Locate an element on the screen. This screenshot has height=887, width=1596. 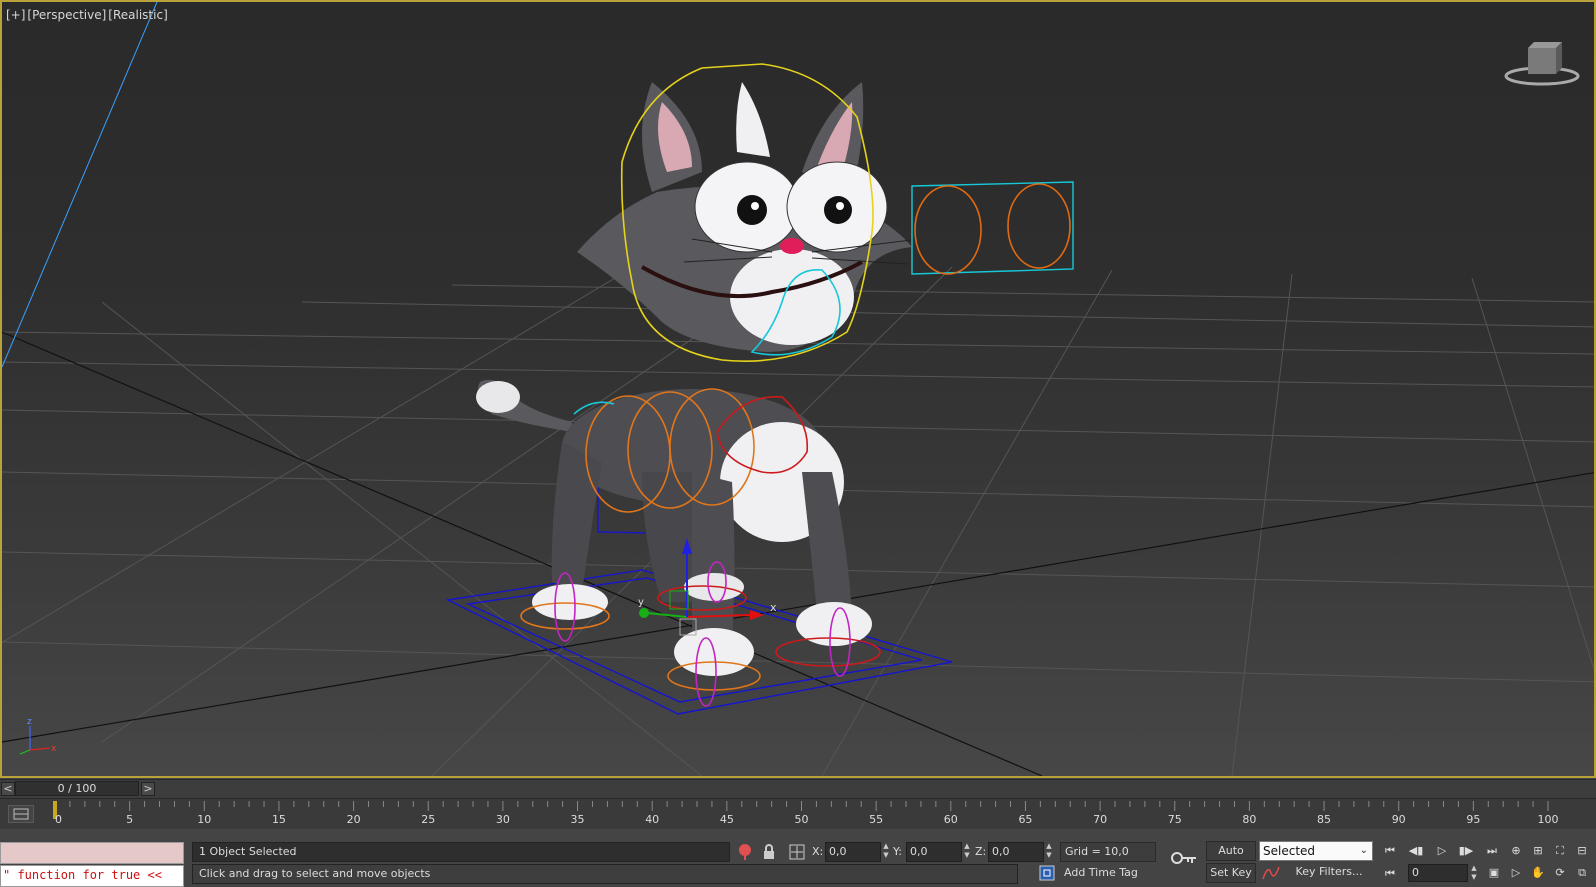
set-key-button: Set Key is located at coordinates (1231, 873).